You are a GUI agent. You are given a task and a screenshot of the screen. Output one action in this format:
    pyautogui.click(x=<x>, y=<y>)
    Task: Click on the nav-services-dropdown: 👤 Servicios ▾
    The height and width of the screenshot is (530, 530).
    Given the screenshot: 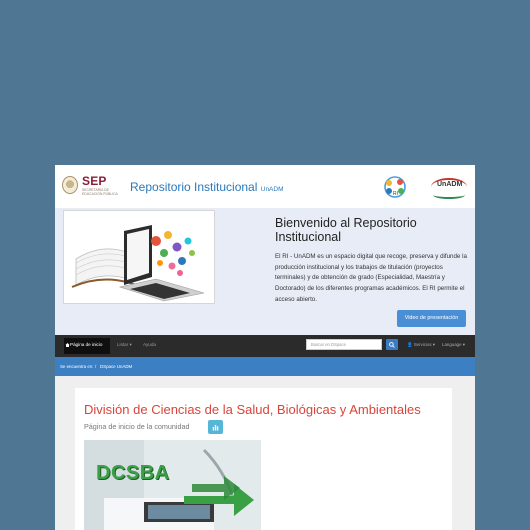 What is the action you would take?
    pyautogui.click(x=421, y=345)
    